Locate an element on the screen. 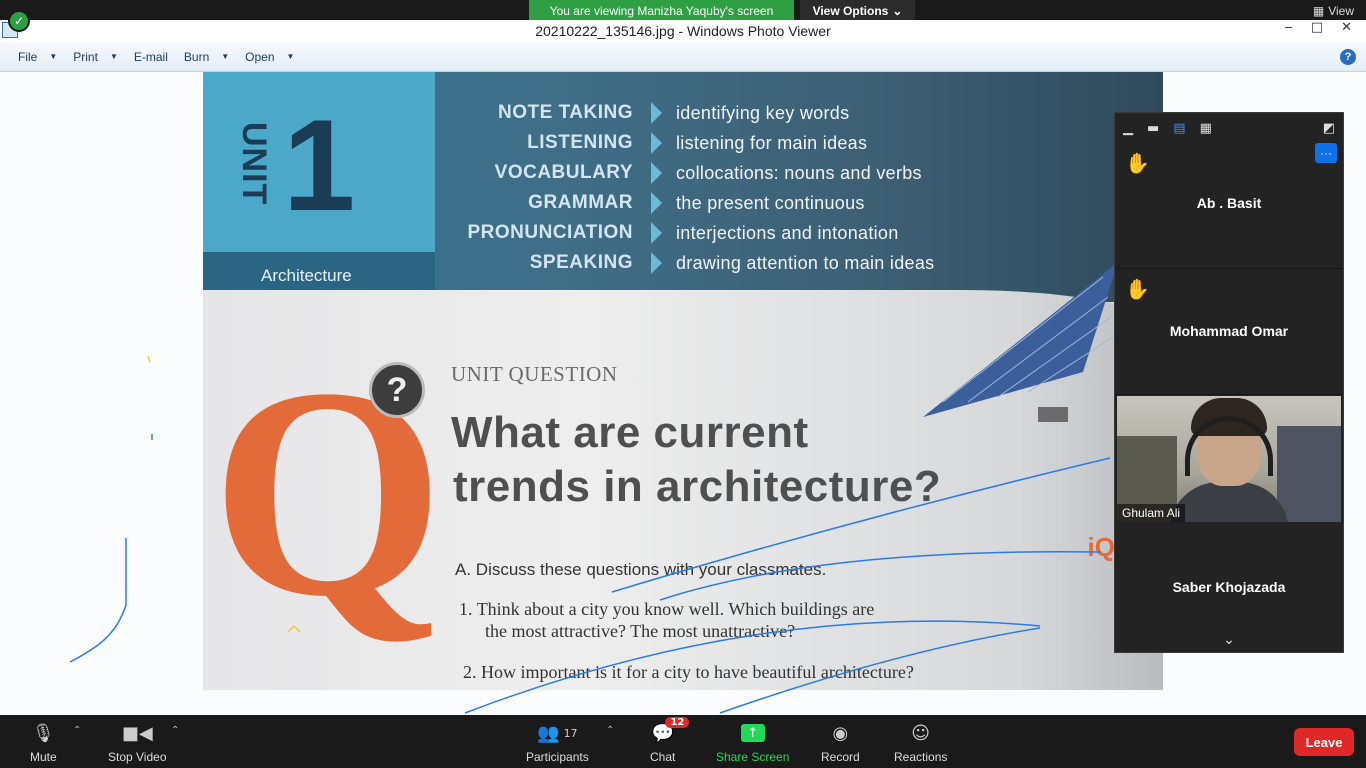  stop-video-label: Stop Video is located at coordinates (137, 757).